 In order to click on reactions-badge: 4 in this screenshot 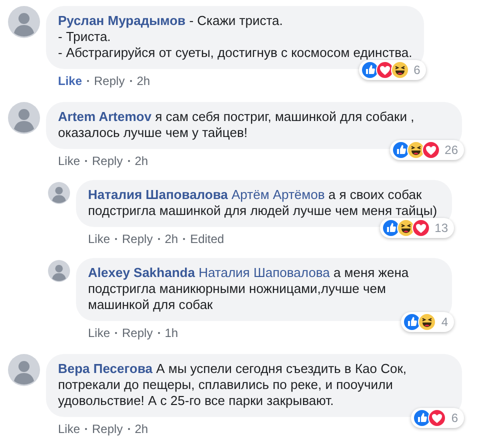, I will do `click(427, 322)`.